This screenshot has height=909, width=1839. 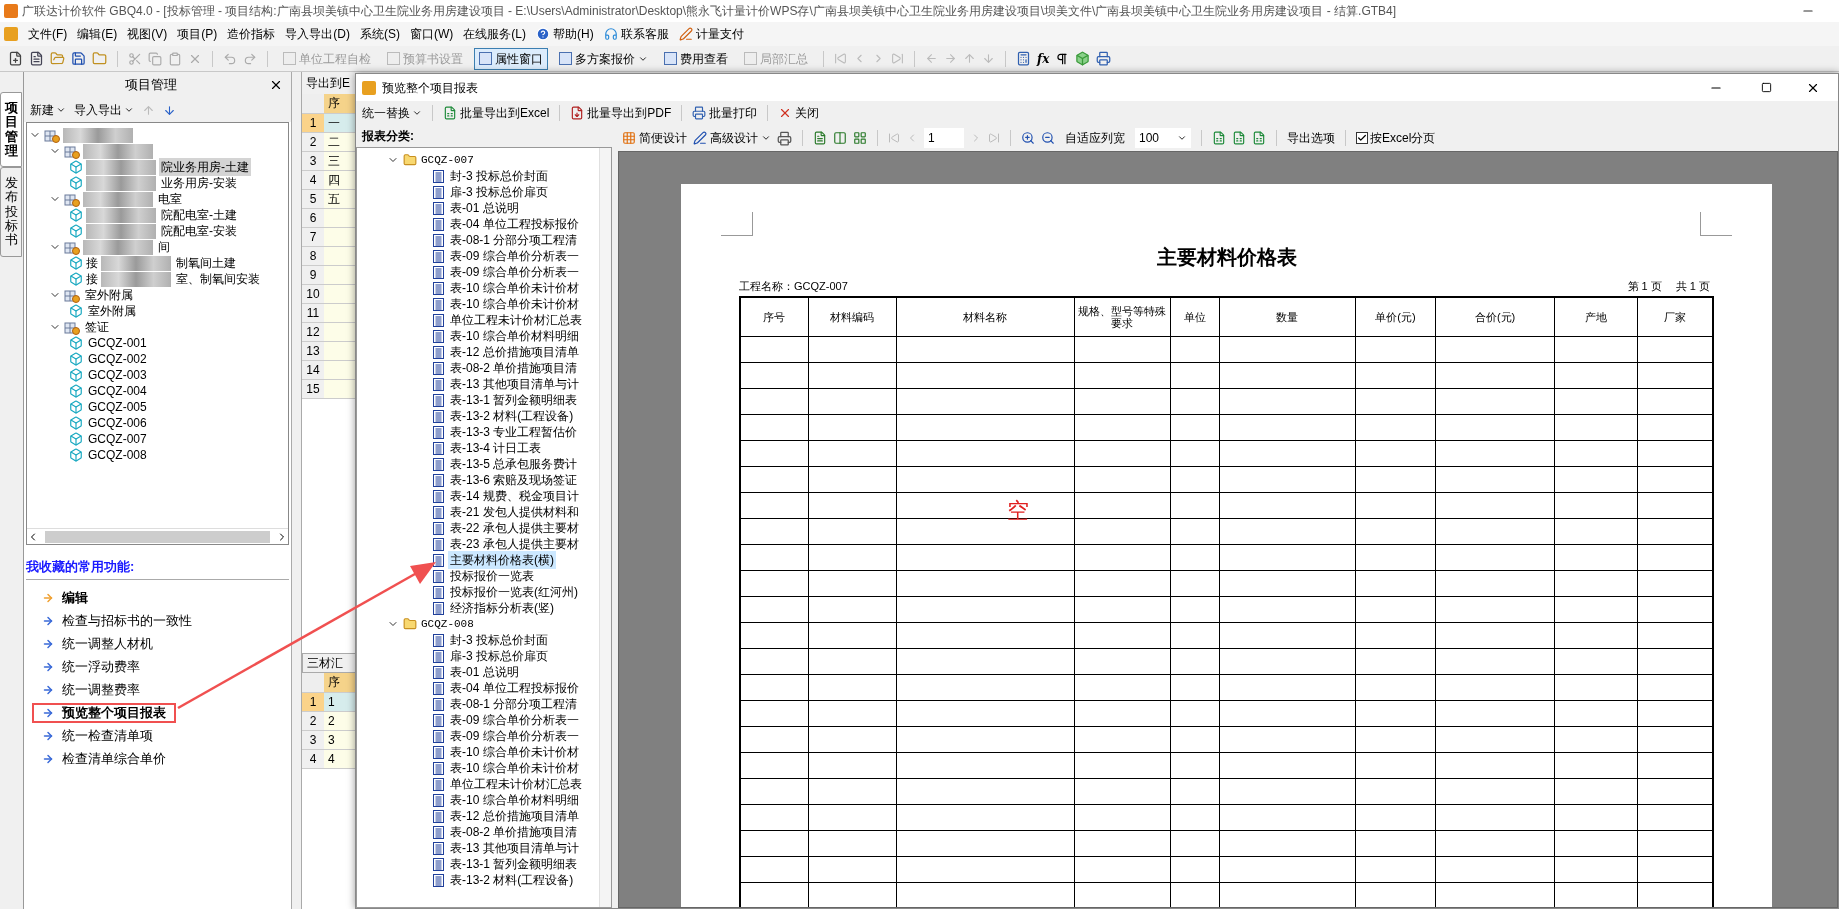 What do you see at coordinates (197, 34) in the screenshot?
I see `menu-item: 项目(P)` at bounding box center [197, 34].